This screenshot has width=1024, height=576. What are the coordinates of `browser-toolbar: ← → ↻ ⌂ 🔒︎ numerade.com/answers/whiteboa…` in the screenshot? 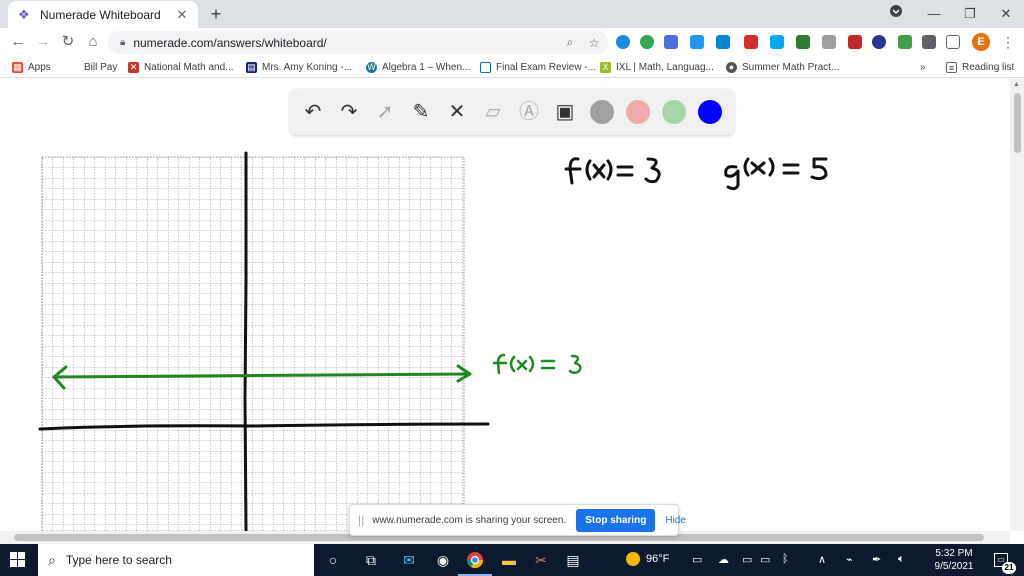 It's located at (512, 42).